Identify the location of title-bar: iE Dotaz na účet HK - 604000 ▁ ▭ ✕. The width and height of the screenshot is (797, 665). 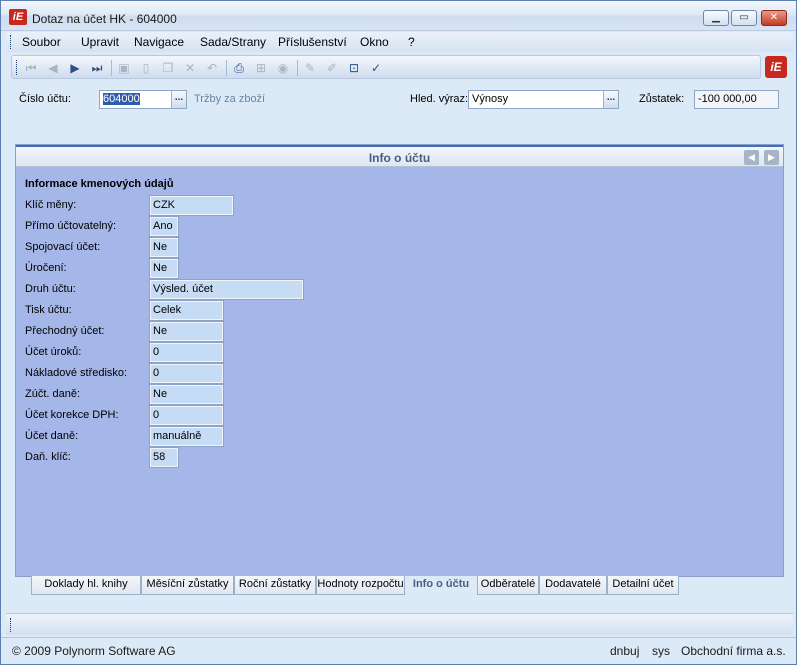
(398, 16).